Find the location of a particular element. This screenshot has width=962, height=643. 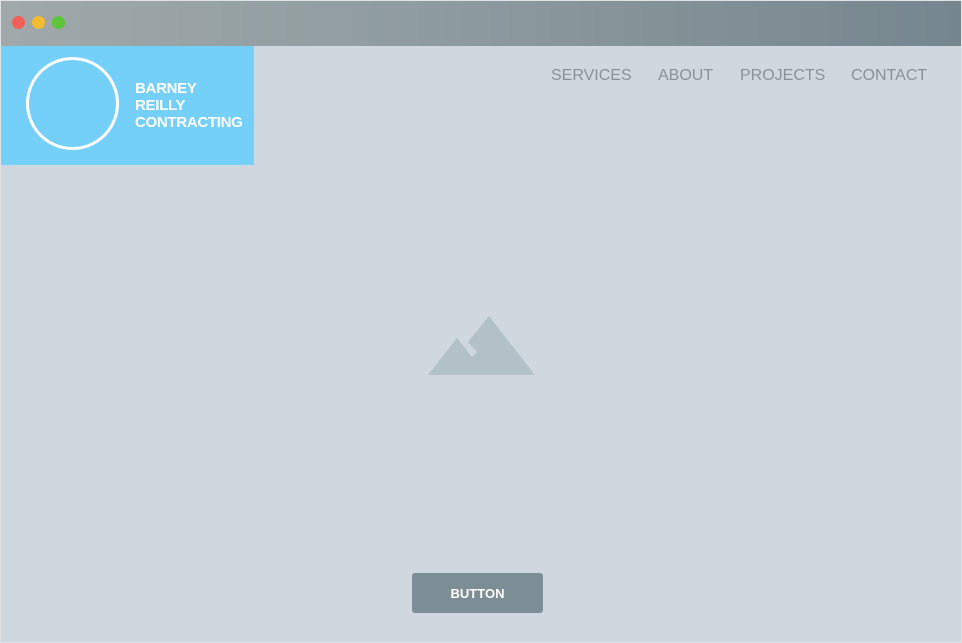

nav-item-contact: CONTACT is located at coordinates (889, 76).